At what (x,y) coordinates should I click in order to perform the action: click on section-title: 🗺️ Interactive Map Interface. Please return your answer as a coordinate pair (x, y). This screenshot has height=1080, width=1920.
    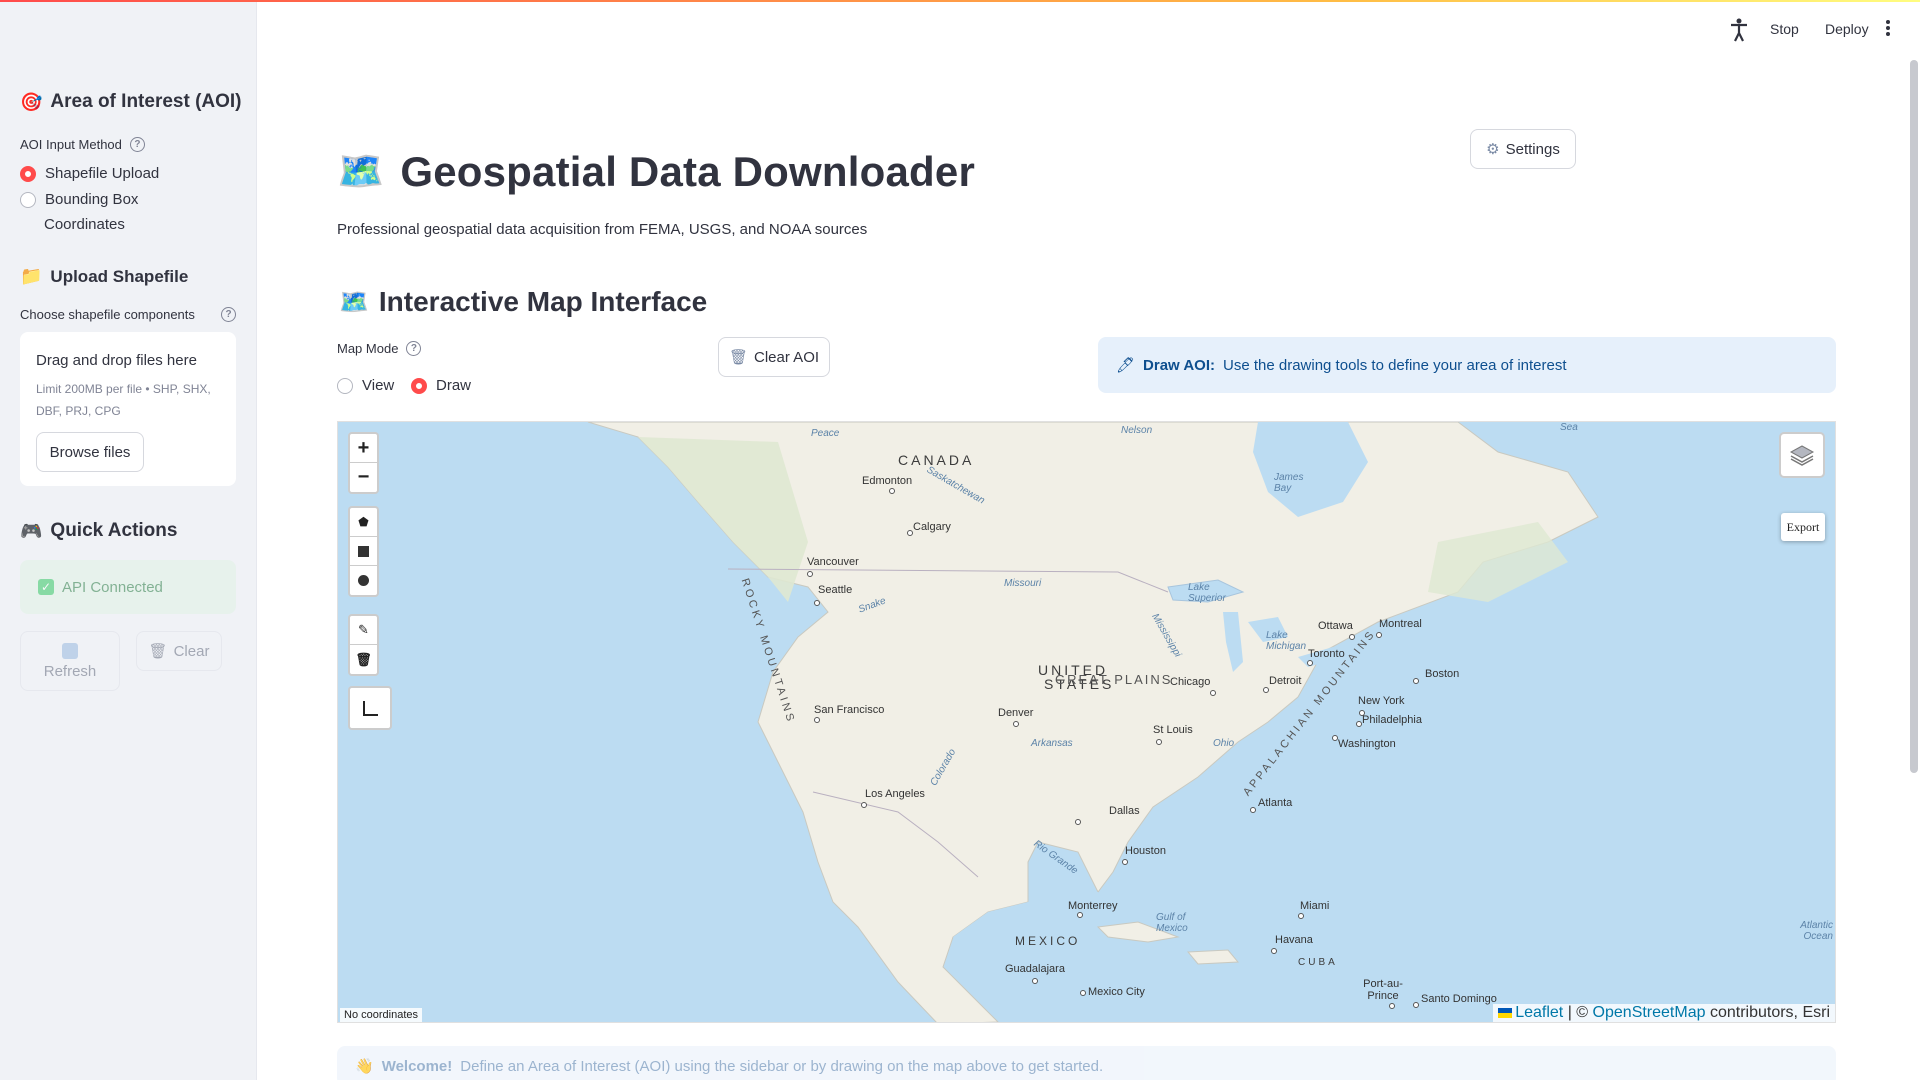
    Looking at the image, I should click on (523, 302).